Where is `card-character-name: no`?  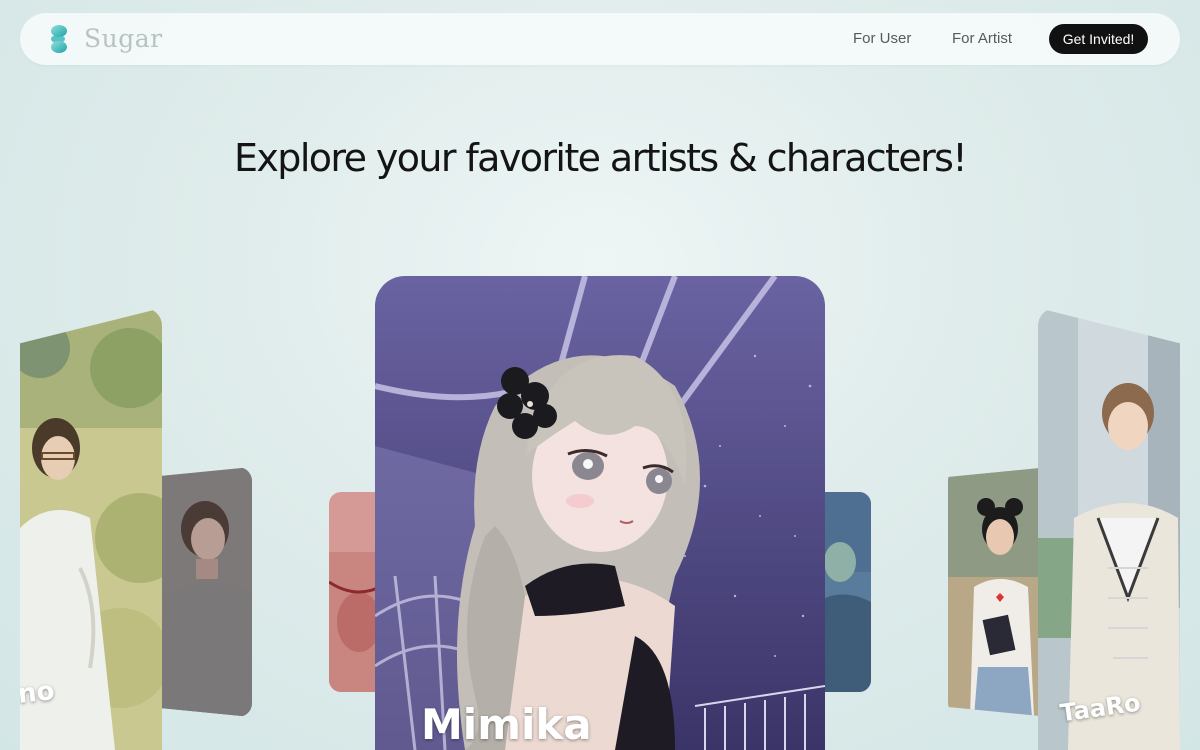
card-character-name: no is located at coordinates (38, 693).